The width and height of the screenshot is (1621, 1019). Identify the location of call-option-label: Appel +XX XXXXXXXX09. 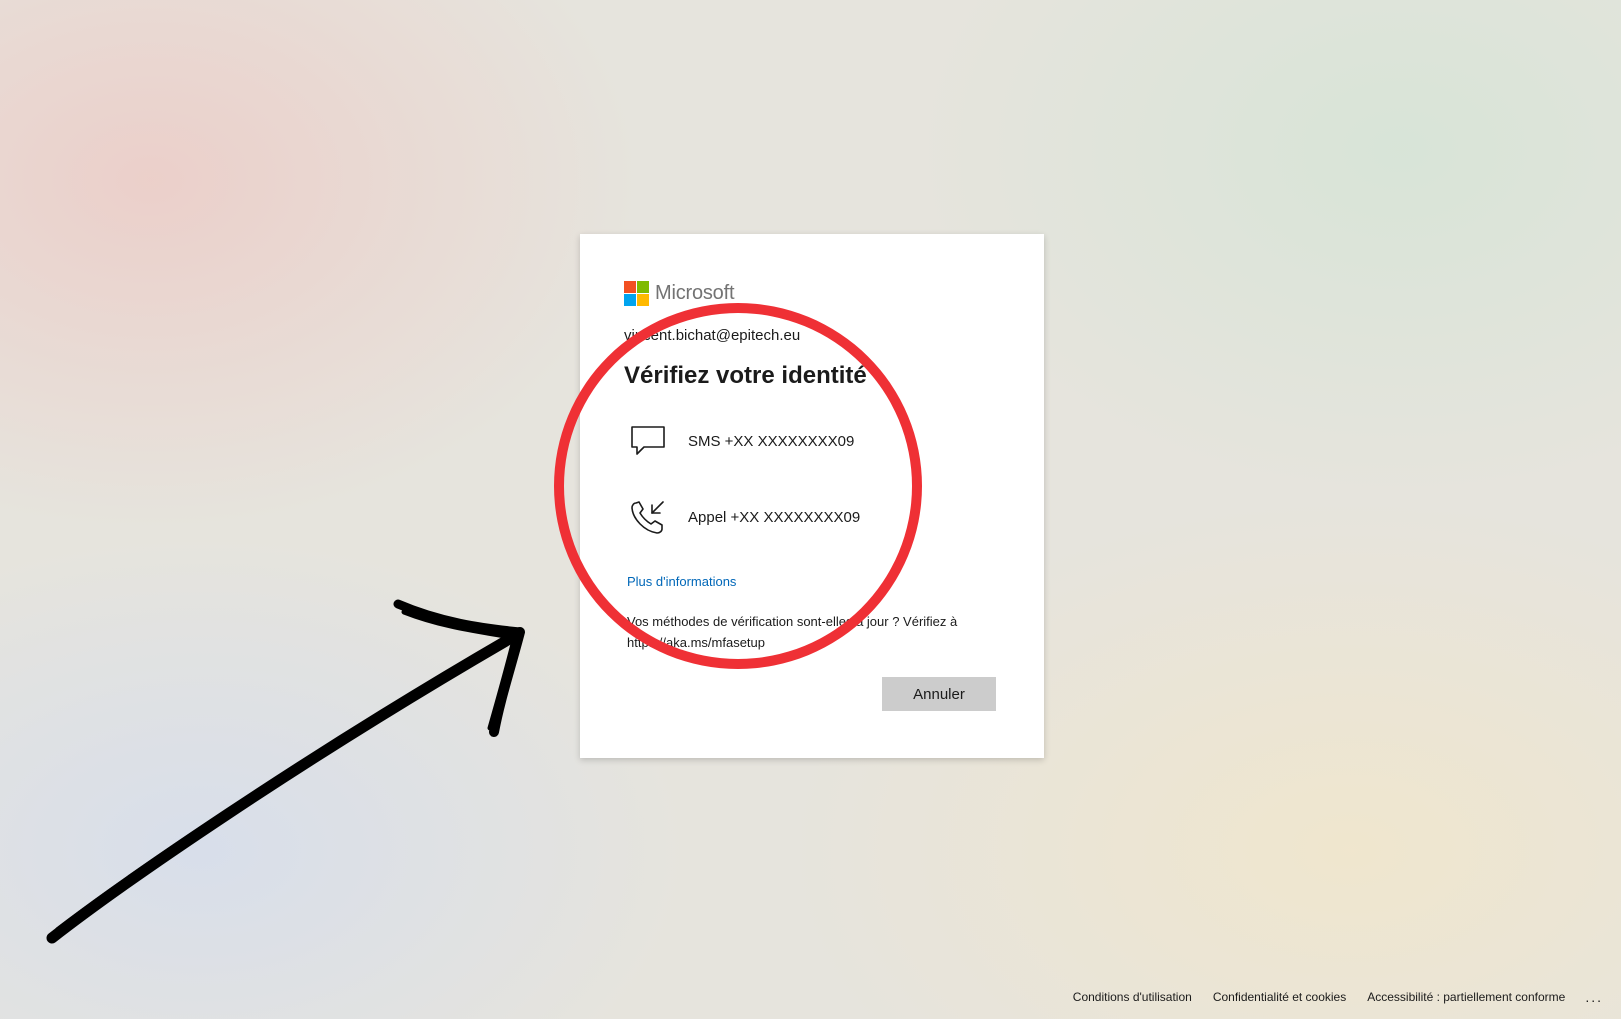
(774, 517).